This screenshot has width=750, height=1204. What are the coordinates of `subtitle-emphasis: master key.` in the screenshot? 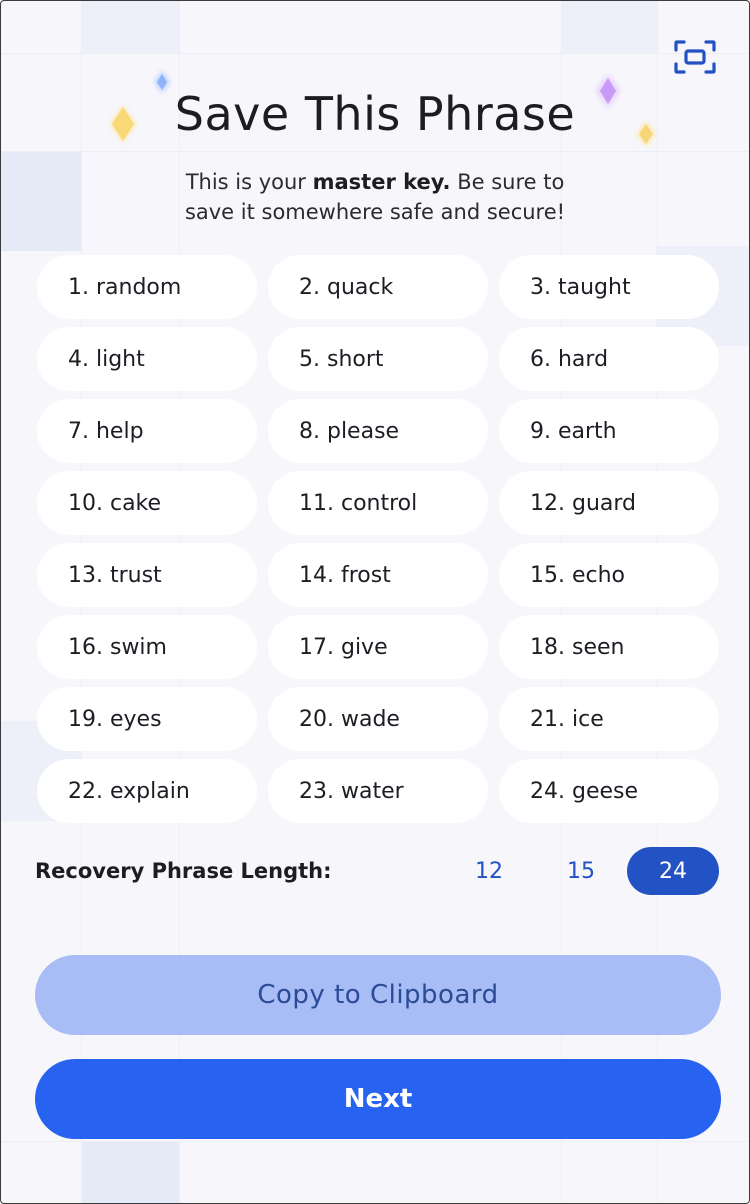 It's located at (381, 182).